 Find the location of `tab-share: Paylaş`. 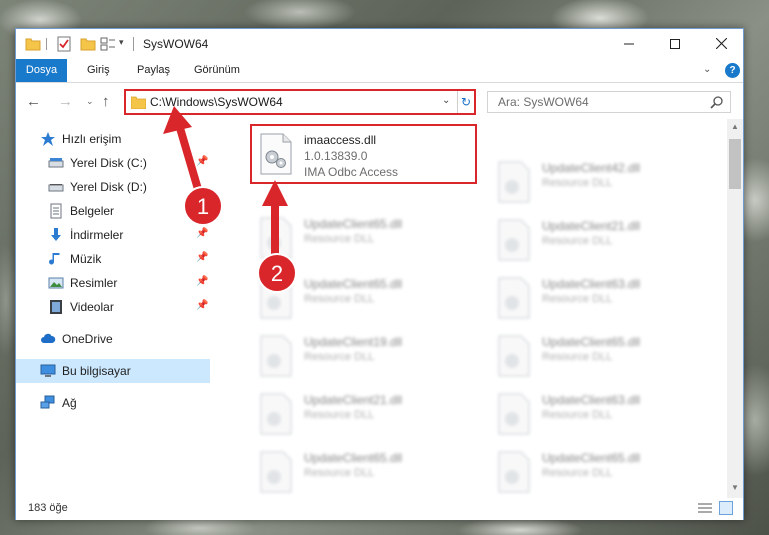

tab-share: Paylaş is located at coordinates (153, 70).